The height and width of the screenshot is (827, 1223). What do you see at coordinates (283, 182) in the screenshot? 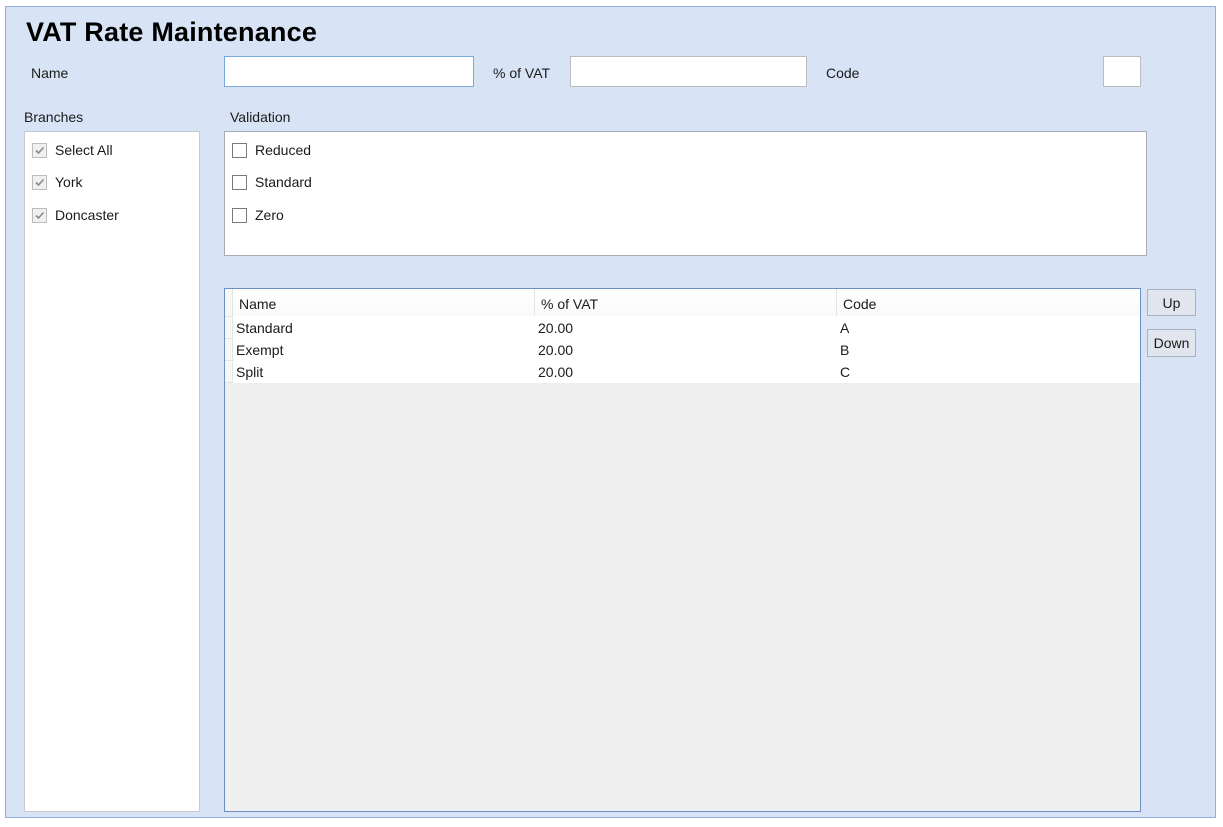
I see `validation-item-label: Standard` at bounding box center [283, 182].